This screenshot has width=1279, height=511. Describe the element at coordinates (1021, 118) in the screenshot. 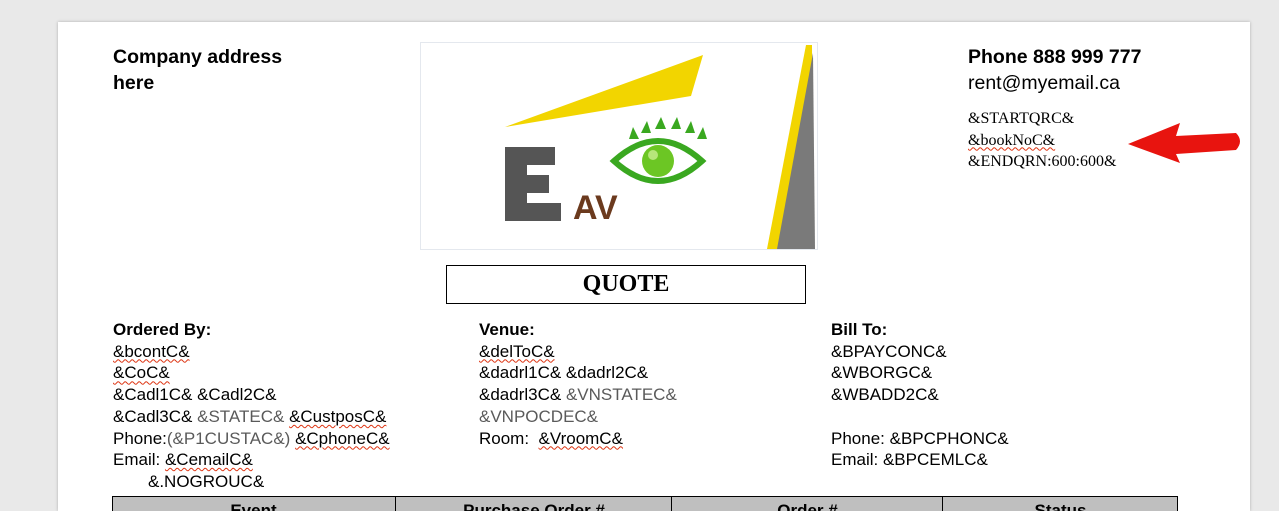

I see `qrc-start: &STARTQRC&` at that location.